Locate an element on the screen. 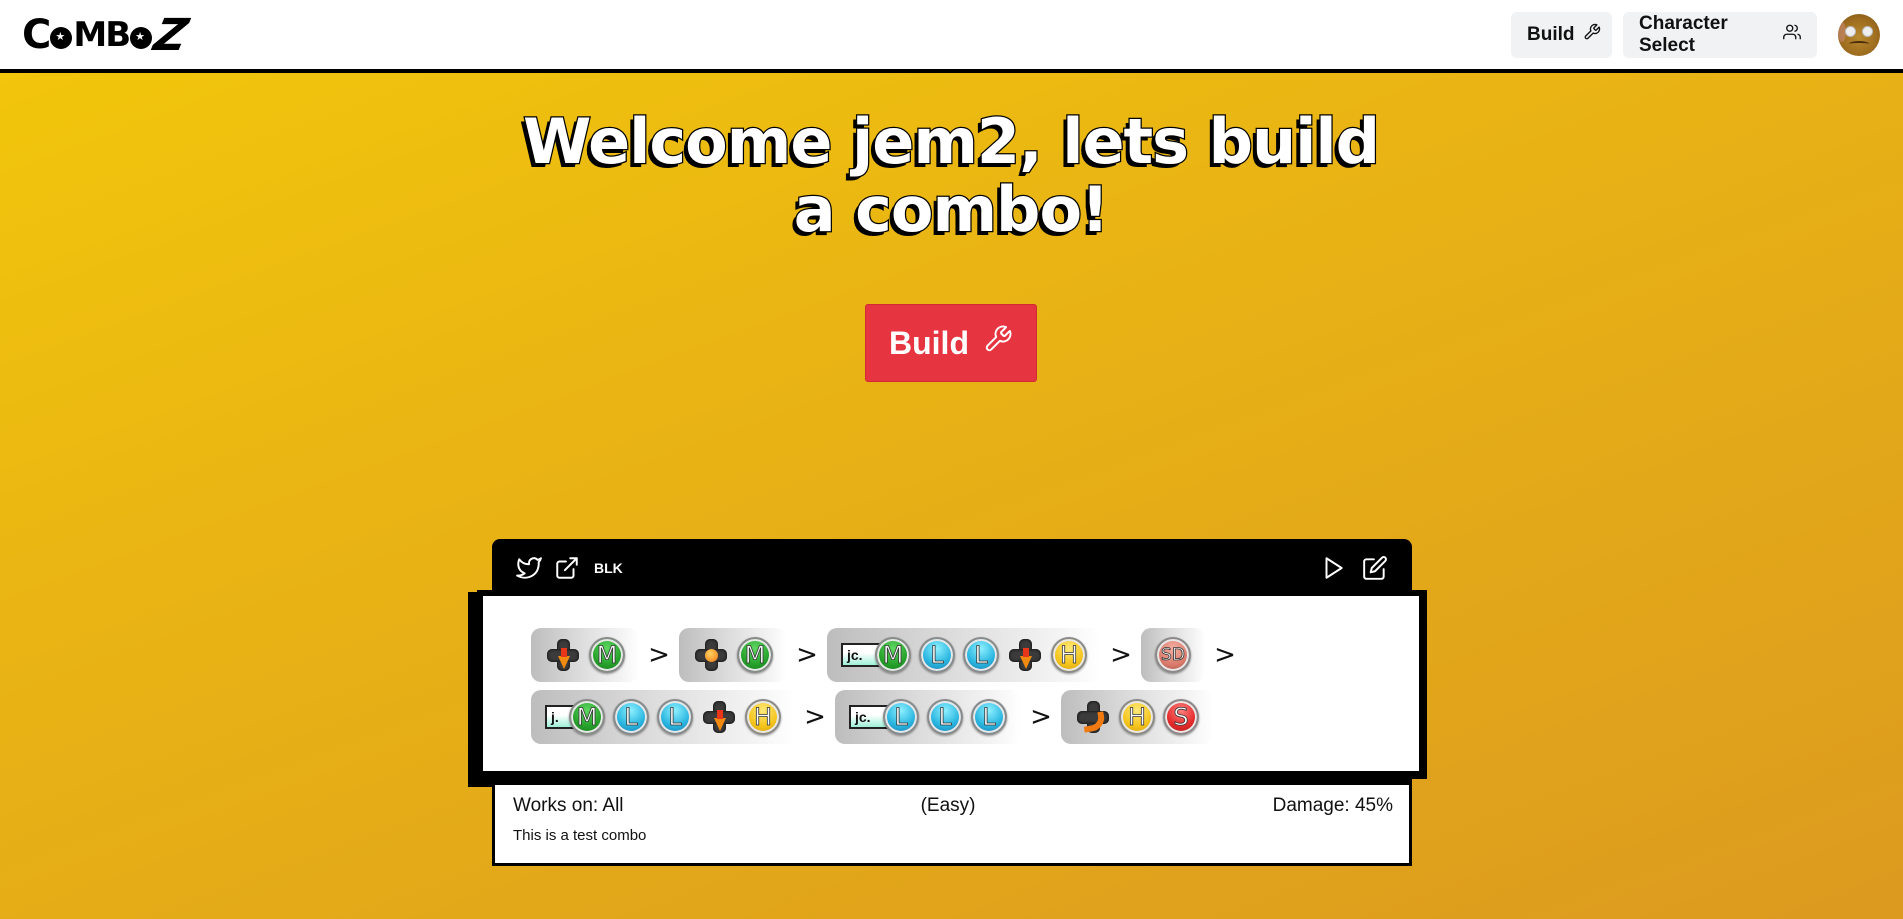 The image size is (1903, 919). top-navbar: CMBZ Build Character Select is located at coordinates (951, 36).